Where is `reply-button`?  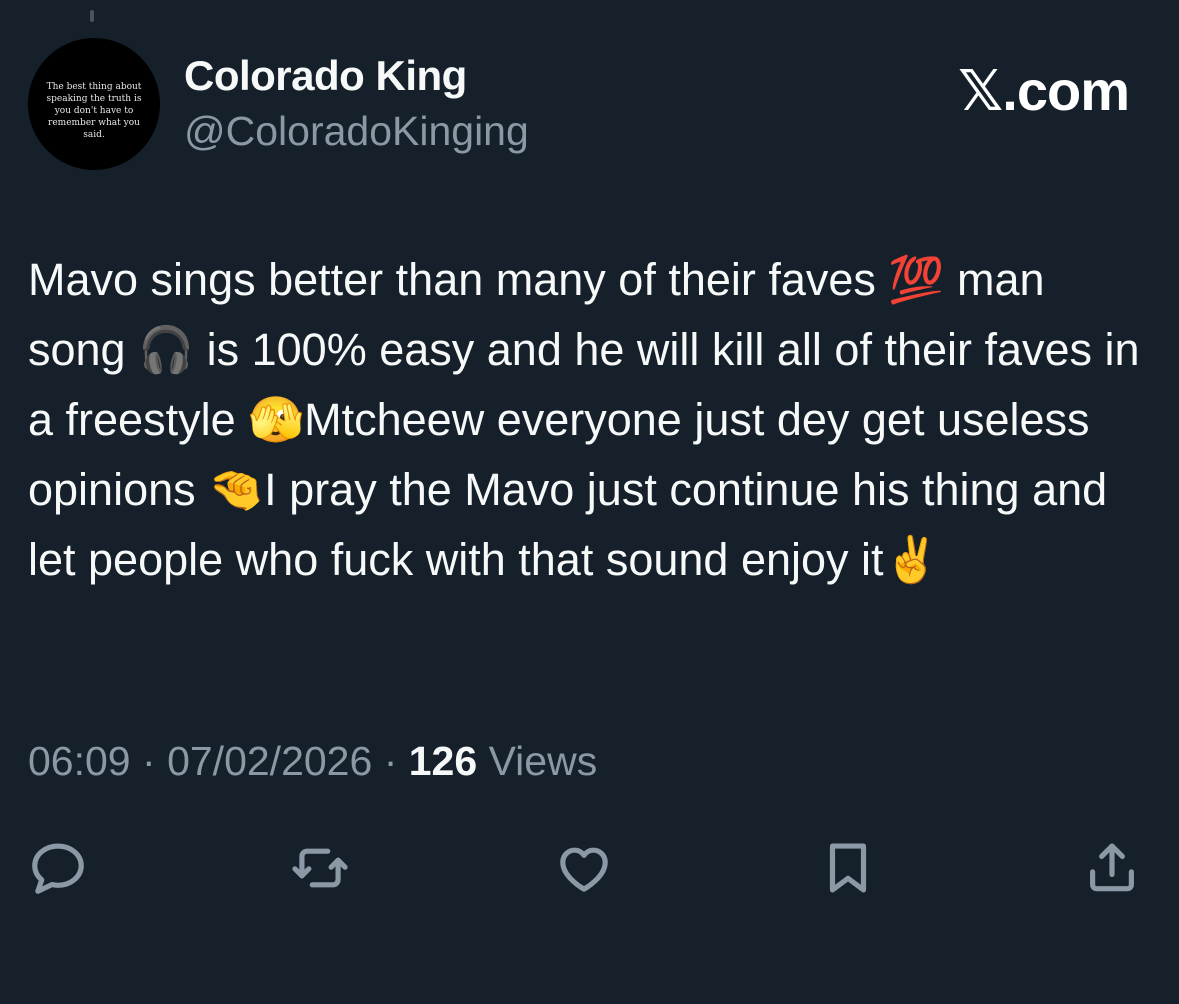 reply-button is located at coordinates (58, 868).